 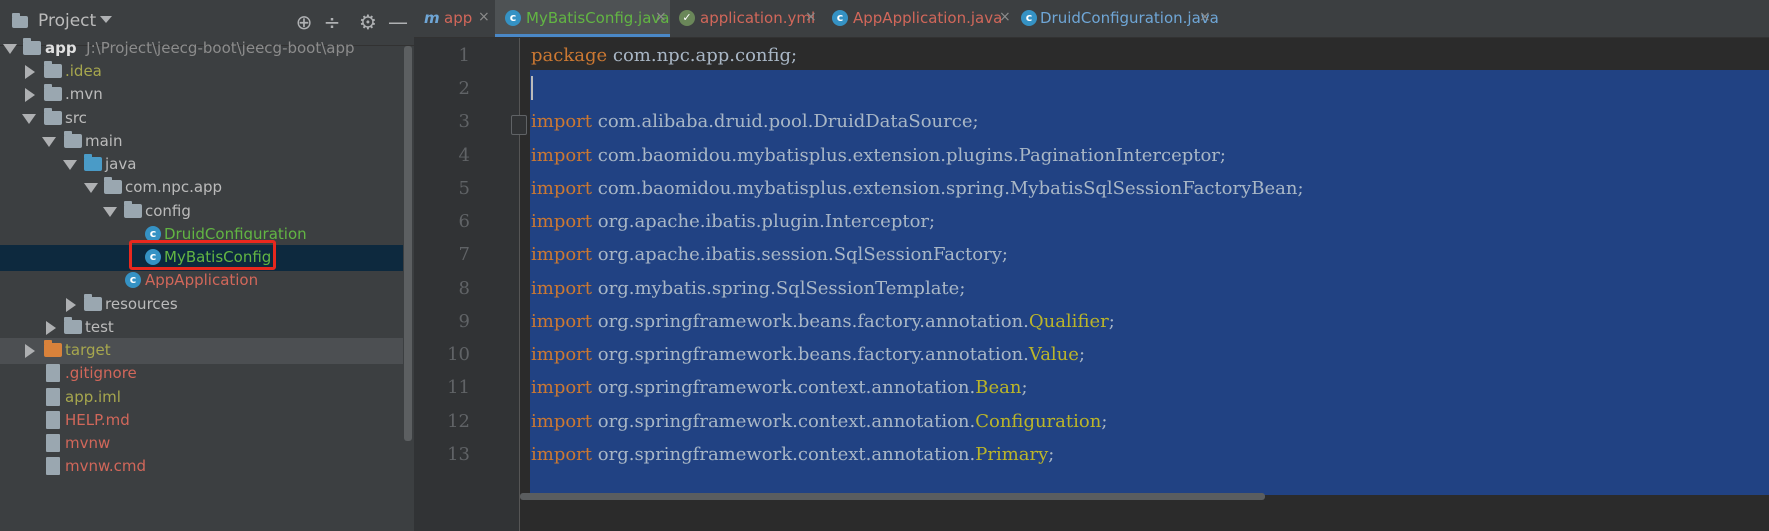 I want to click on java-class-icon: c, so click(x=513, y=18).